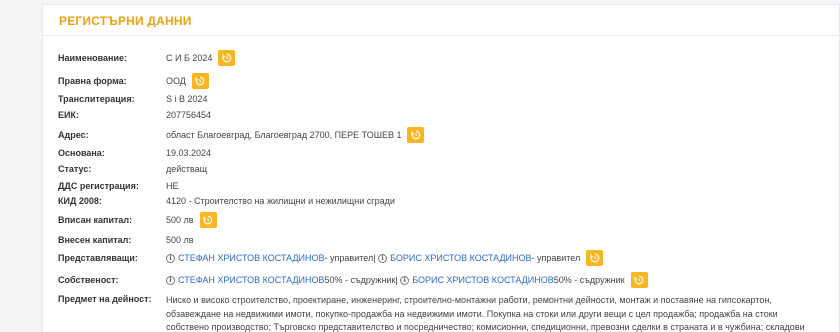  What do you see at coordinates (80, 201) in the screenshot?
I see `kid-label: КИД 2008:` at bounding box center [80, 201].